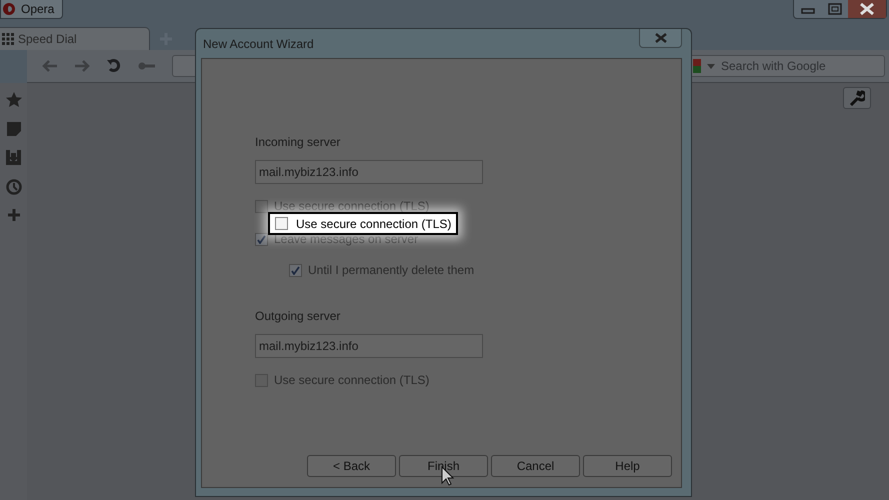 This screenshot has height=500, width=889. Describe the element at coordinates (297, 316) in the screenshot. I see `section-heading: Outgoing server` at that location.